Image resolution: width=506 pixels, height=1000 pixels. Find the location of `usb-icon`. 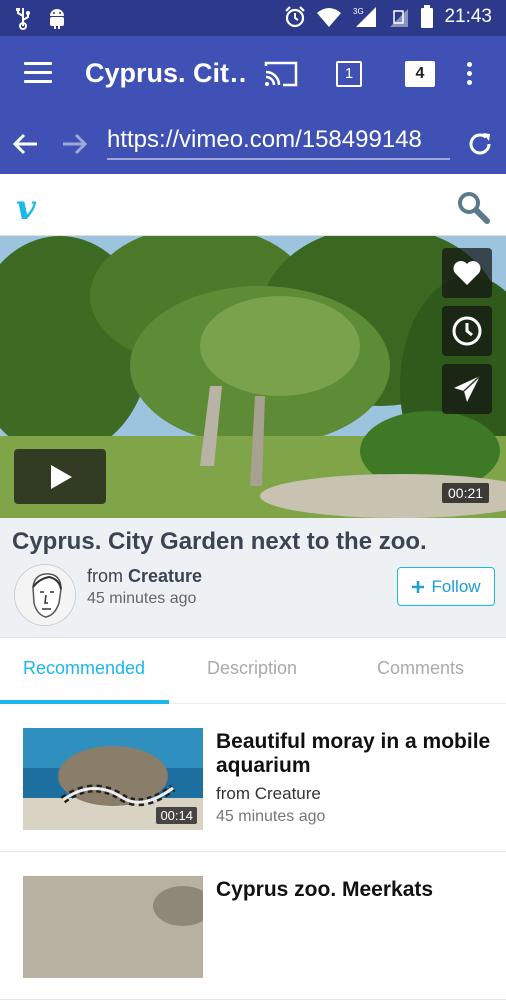

usb-icon is located at coordinates (23, 19).